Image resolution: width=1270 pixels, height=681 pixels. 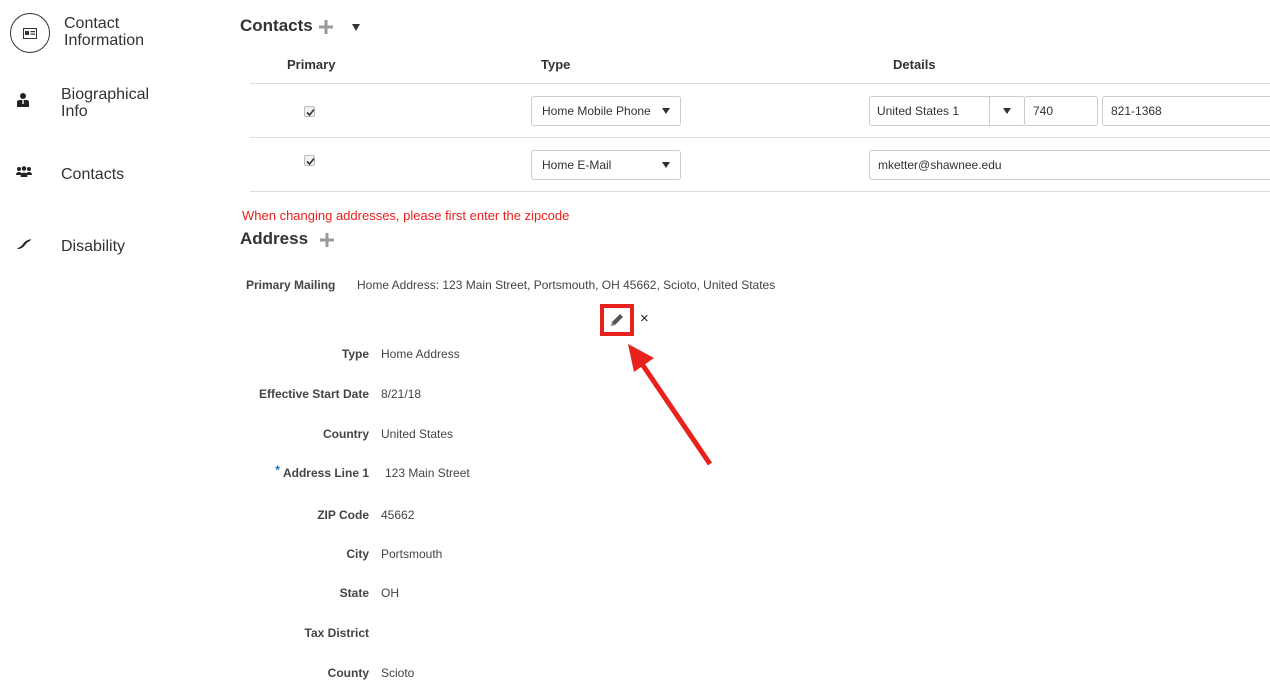 I want to click on sidebar-item-biographical-info: Biographical Info, so click(x=82, y=103).